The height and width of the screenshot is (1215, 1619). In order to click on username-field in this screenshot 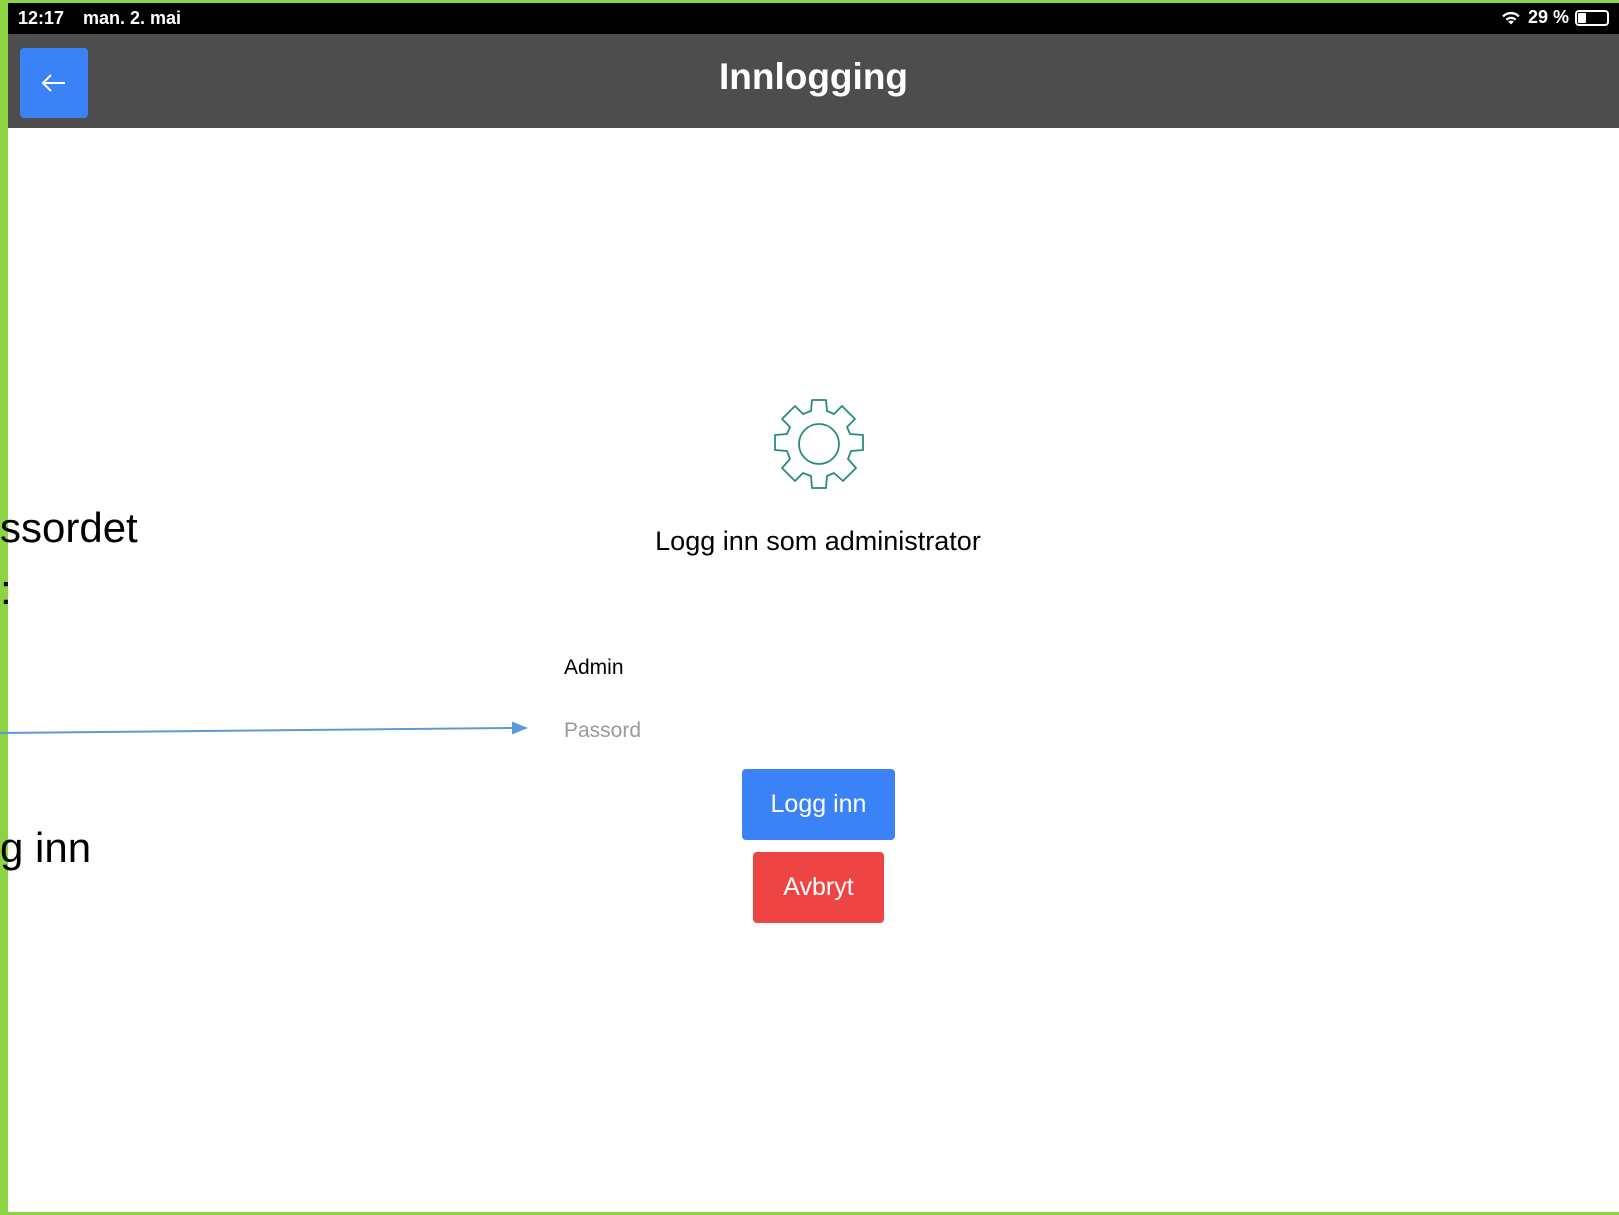, I will do `click(814, 668)`.